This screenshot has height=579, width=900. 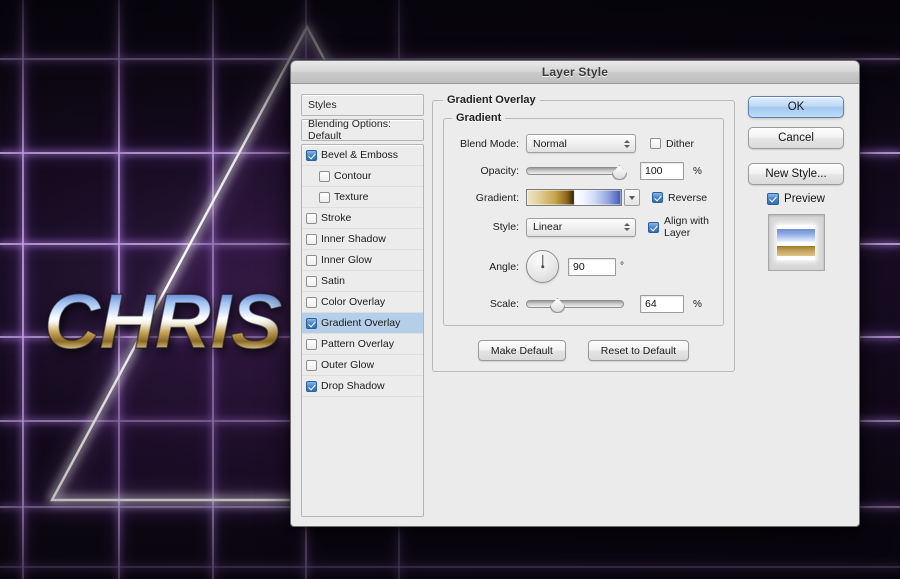 What do you see at coordinates (653, 227) in the screenshot?
I see `checkbox-align-with-layer` at bounding box center [653, 227].